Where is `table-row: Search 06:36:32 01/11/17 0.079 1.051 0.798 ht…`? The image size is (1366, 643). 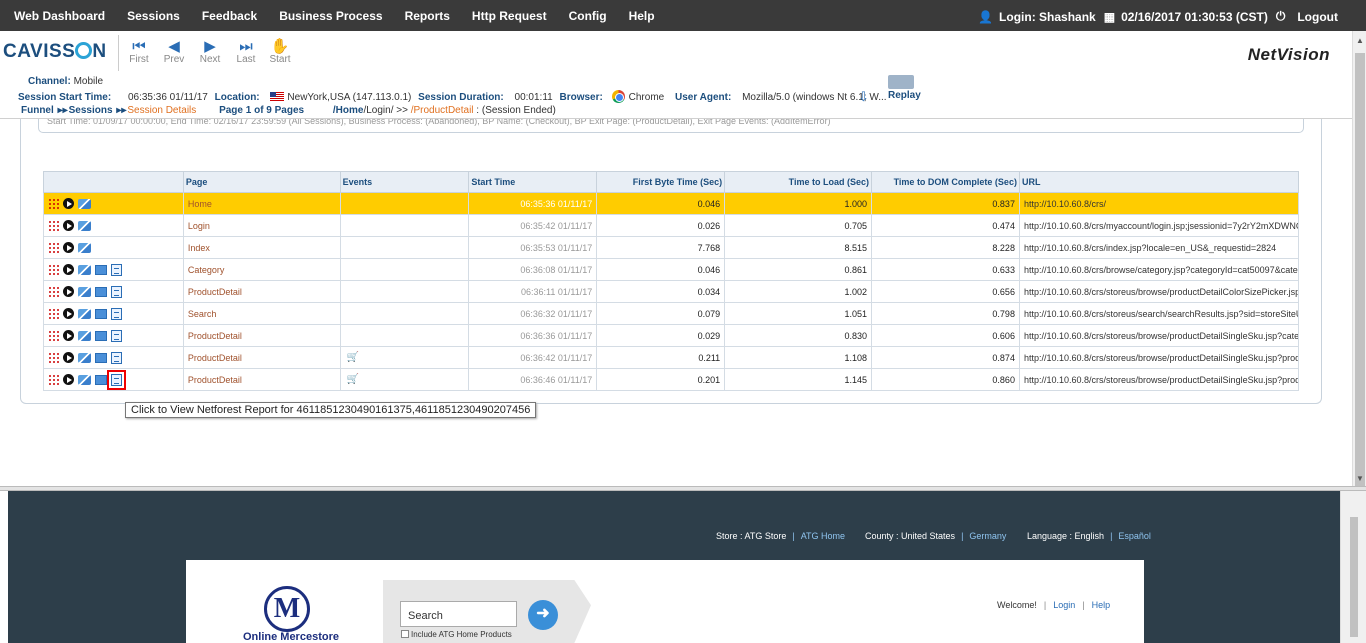 table-row: Search 06:36:32 01/11/17 0.079 1.051 0.798 ht… is located at coordinates (671, 313).